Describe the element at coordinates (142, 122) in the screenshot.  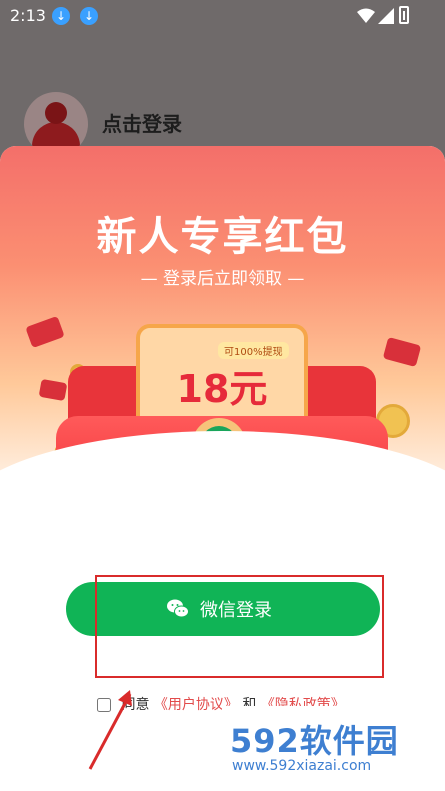
I see `login-prompt: 点击登录` at that location.